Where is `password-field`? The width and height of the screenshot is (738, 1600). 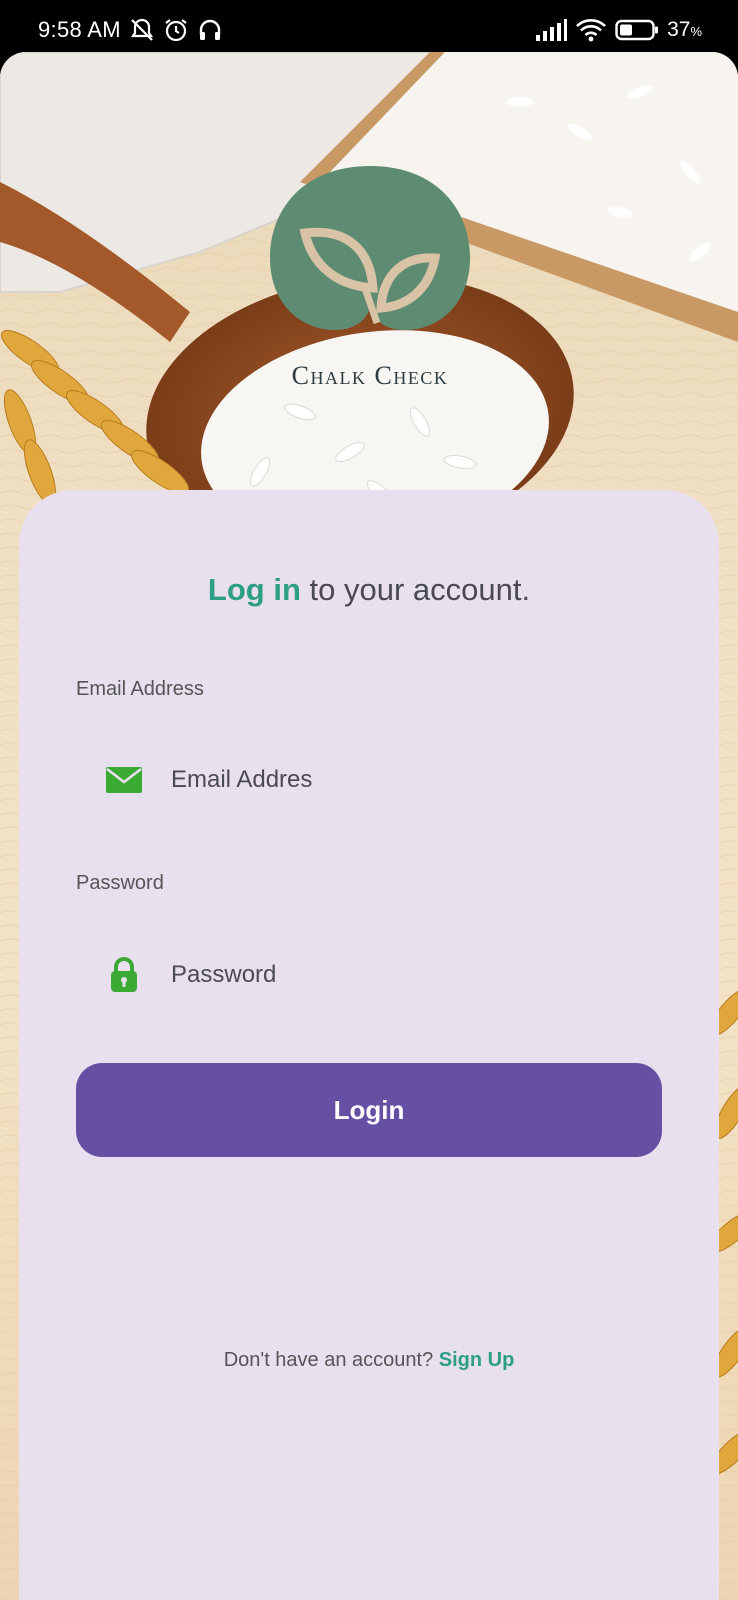 password-field is located at coordinates (370, 975).